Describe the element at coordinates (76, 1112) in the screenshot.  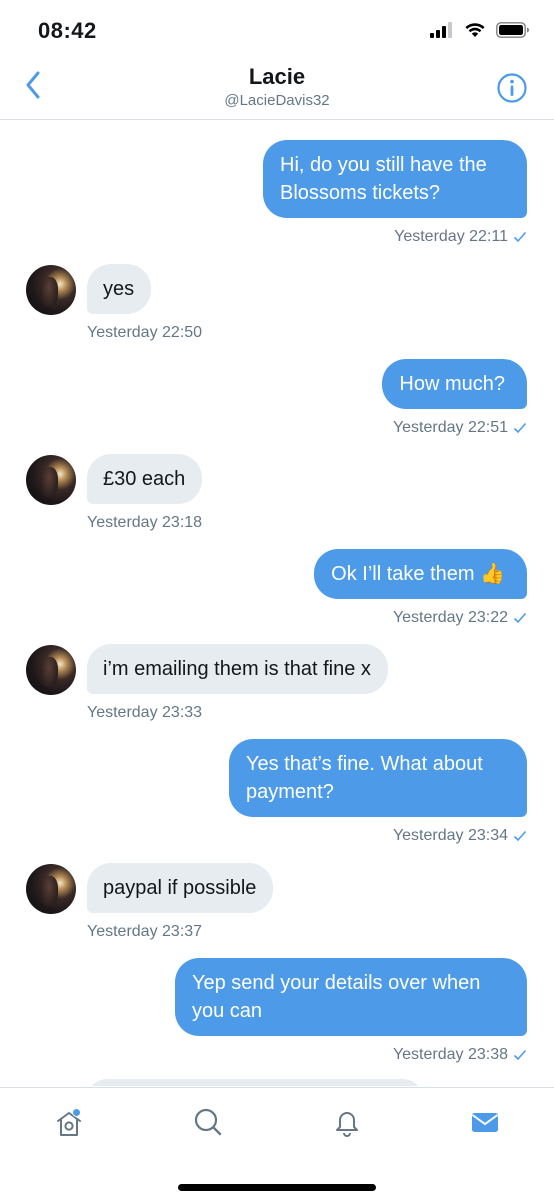
I see `notification-dot` at that location.